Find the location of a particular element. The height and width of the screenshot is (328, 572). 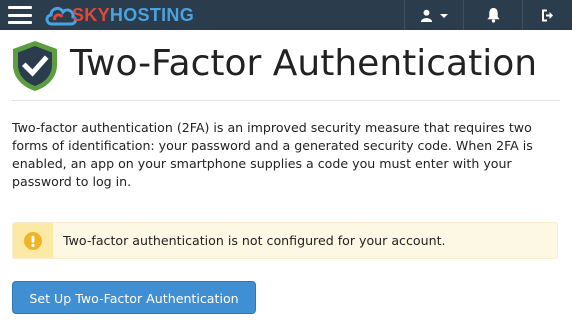

page-title: Two-Factor Authentication is located at coordinates (304, 63).